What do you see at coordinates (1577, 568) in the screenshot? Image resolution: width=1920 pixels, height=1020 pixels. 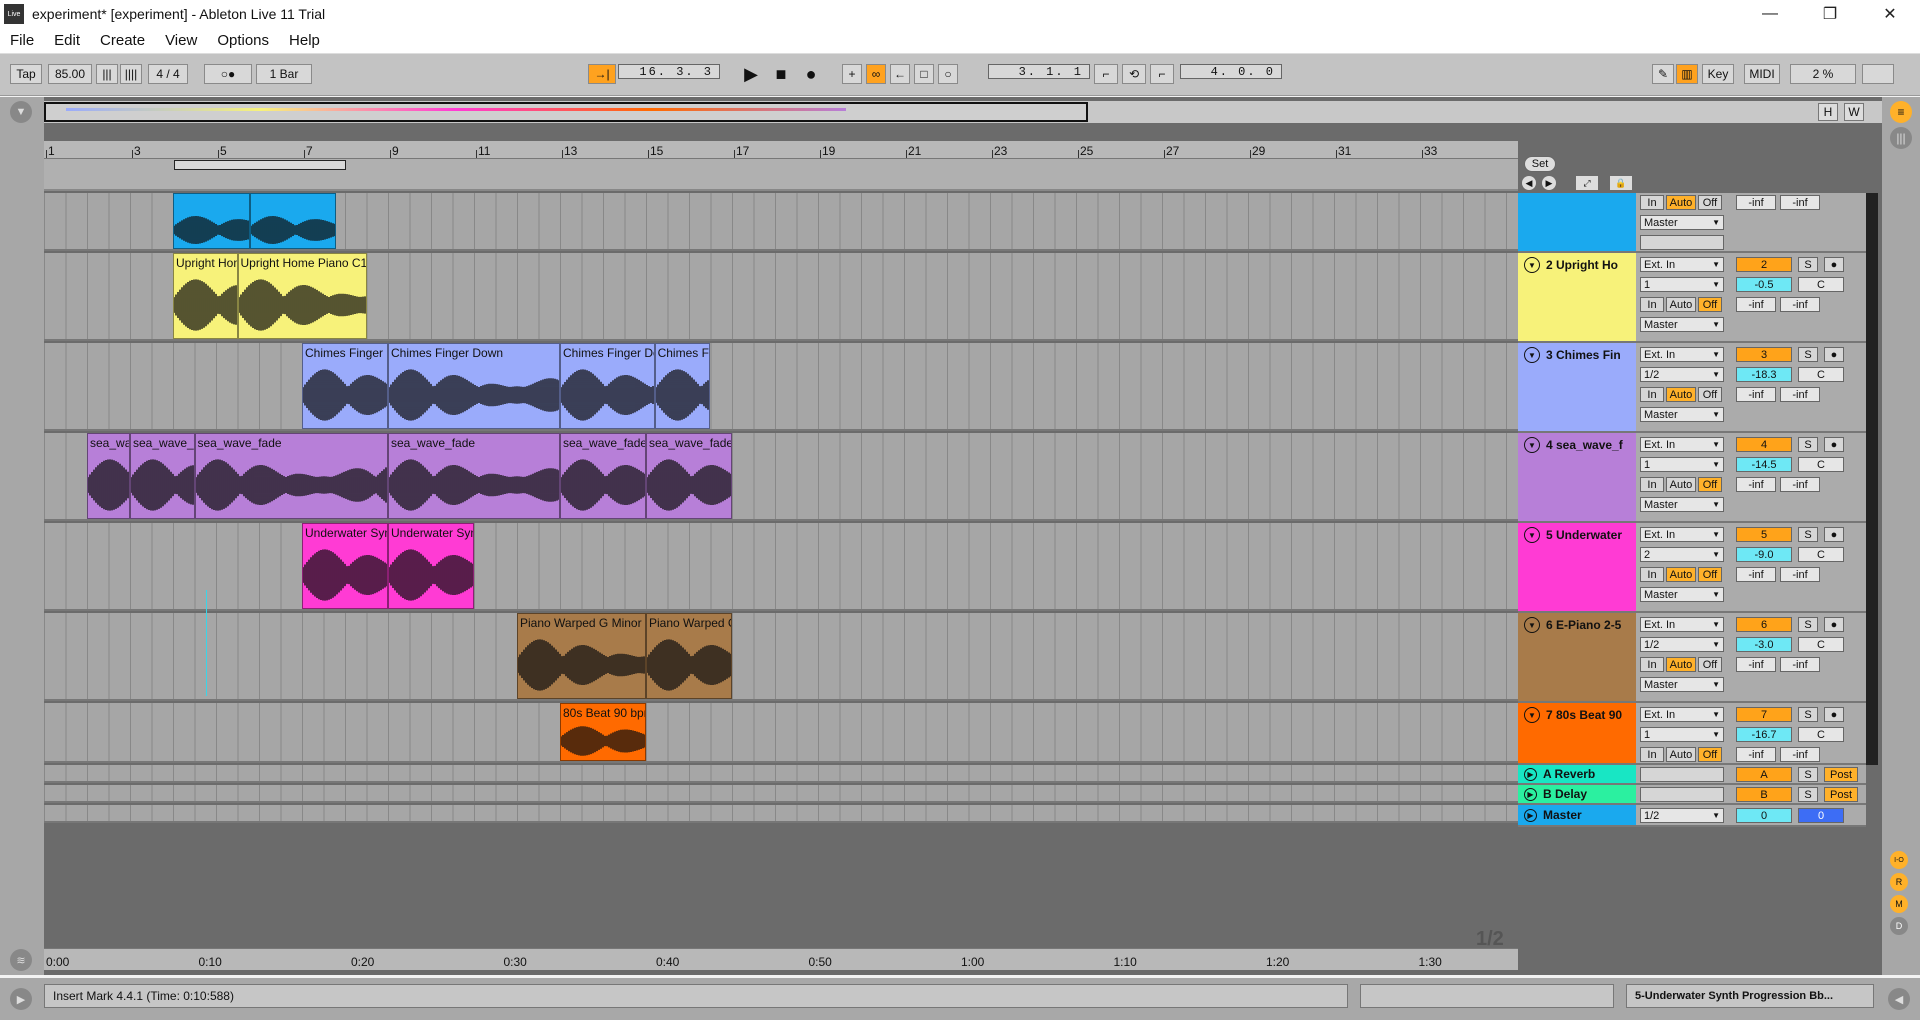 I see `track-header: ▼ 5 Underwater` at bounding box center [1577, 568].